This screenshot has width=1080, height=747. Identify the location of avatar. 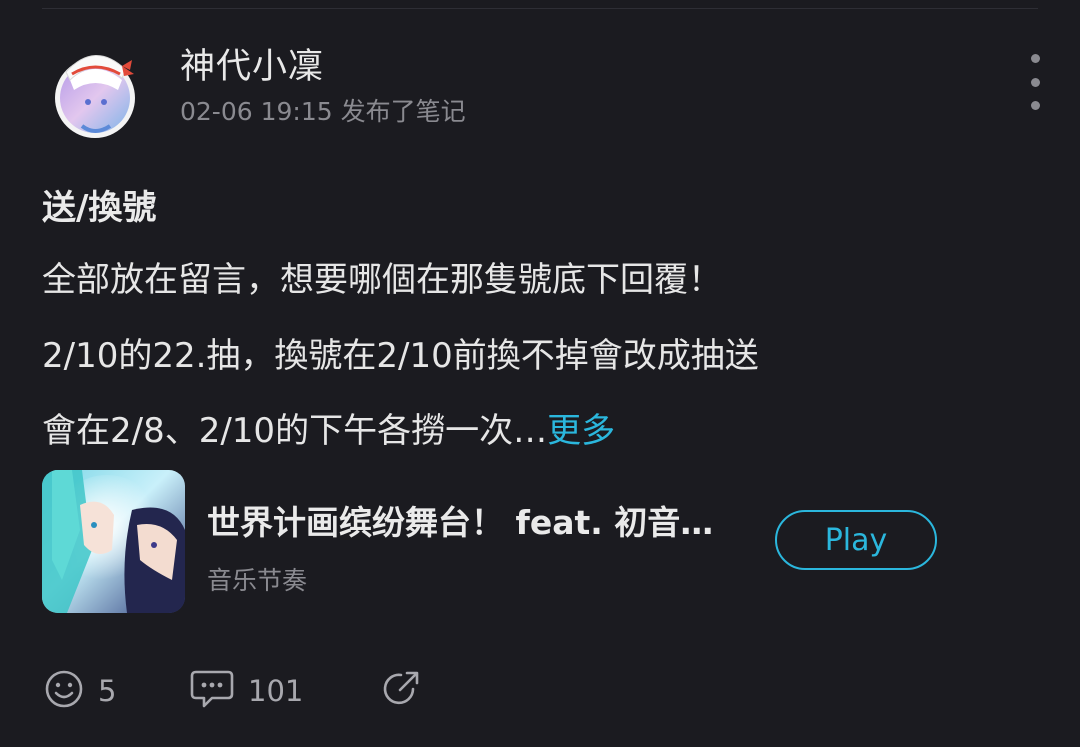
(97, 90).